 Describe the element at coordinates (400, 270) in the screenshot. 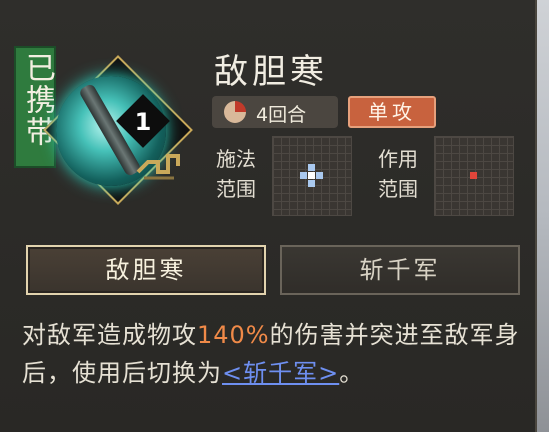

I see `tab-skill-alt: 斩千军` at that location.